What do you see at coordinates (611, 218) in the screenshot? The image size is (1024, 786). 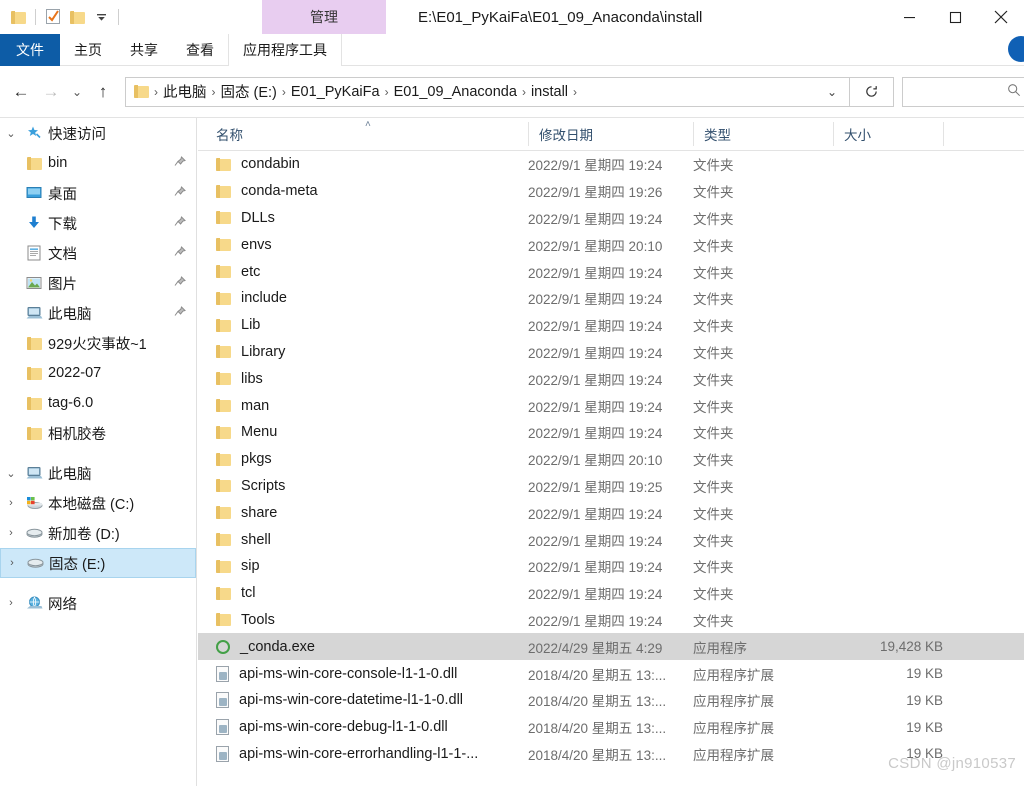 I see `table-row: DLLs 2022/9/1 星期四 19:24 文件夹` at bounding box center [611, 218].